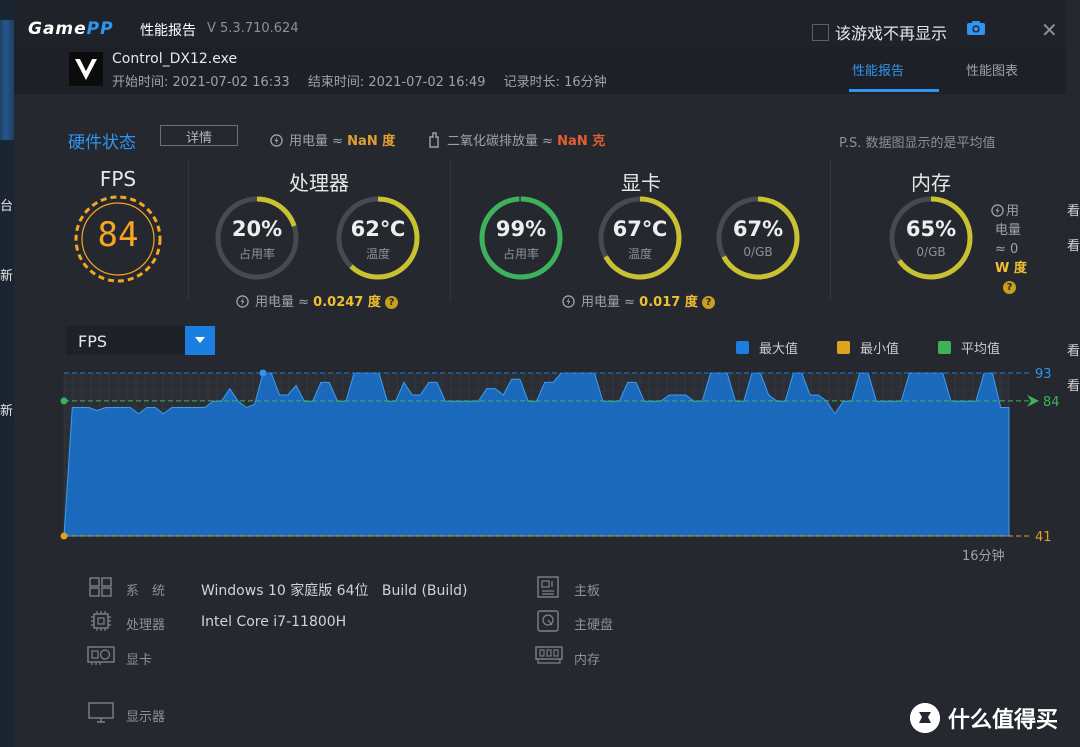  What do you see at coordinates (820, 32) in the screenshot?
I see `no-display-checkbox` at bounding box center [820, 32].